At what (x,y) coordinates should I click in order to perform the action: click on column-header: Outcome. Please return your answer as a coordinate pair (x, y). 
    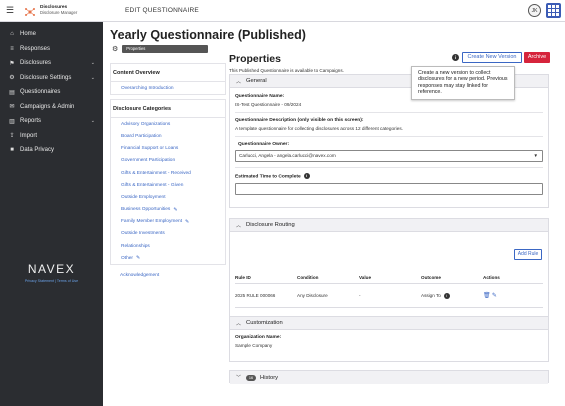
    Looking at the image, I should click on (452, 278).